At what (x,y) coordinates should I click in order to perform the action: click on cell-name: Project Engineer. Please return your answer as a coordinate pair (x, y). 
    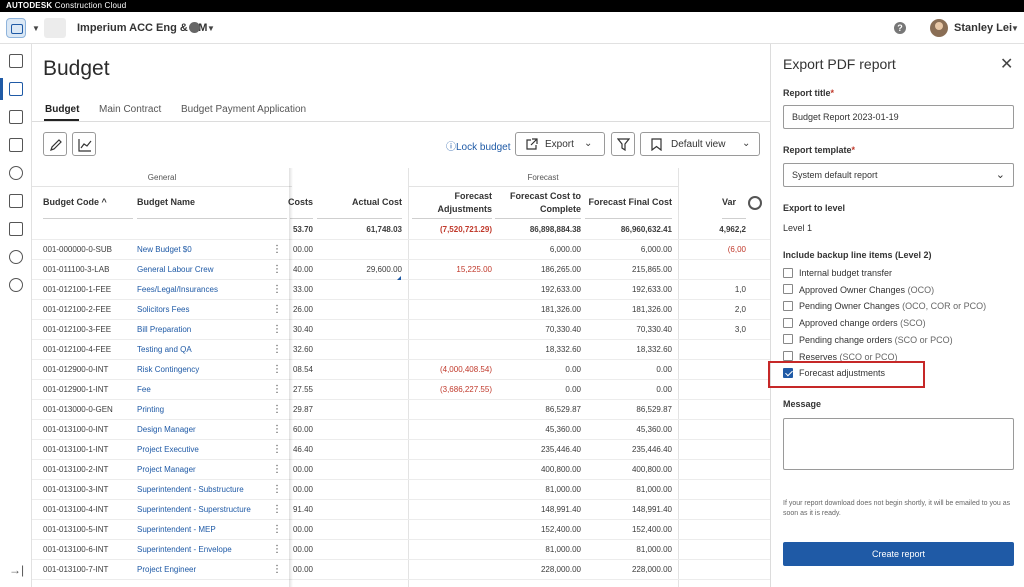
    Looking at the image, I should click on (203, 570).